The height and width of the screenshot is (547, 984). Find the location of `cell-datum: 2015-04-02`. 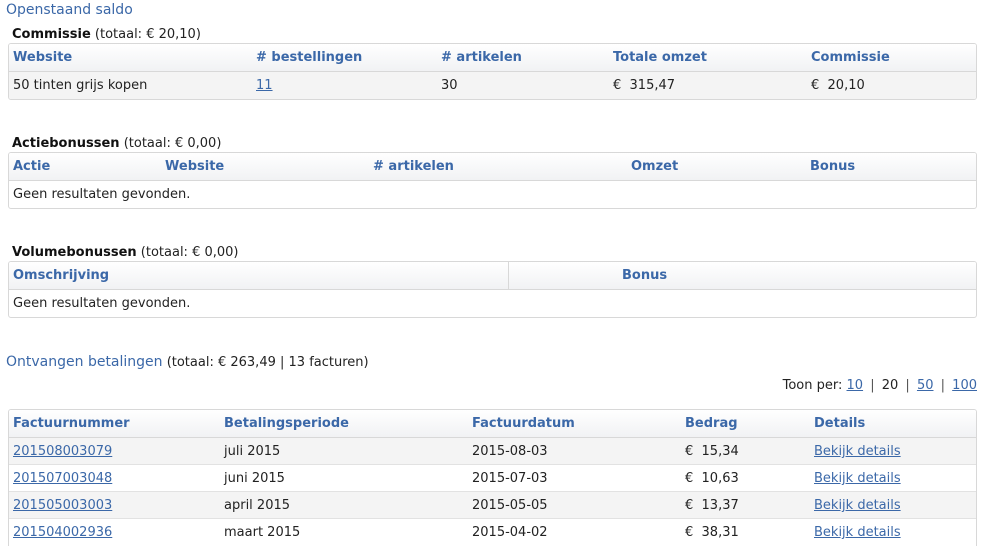

cell-datum: 2015-04-02 is located at coordinates (510, 532).